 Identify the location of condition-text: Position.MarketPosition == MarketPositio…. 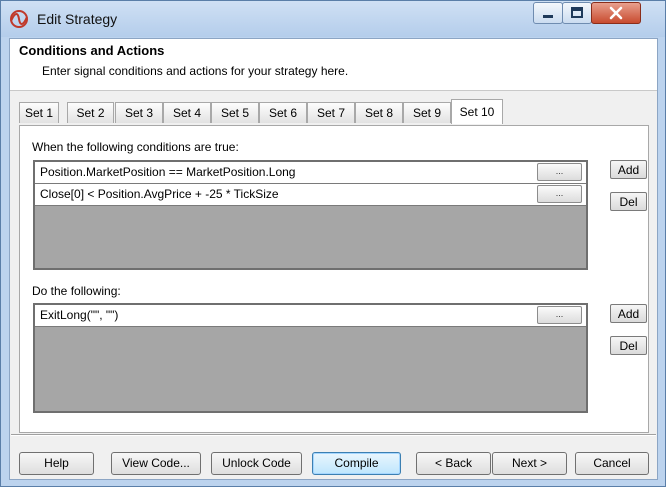
(167, 172).